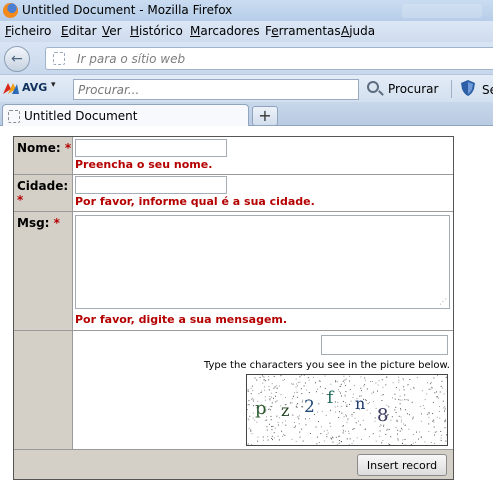 This screenshot has height=501, width=493. I want to click on site-identity-icon, so click(59, 58).